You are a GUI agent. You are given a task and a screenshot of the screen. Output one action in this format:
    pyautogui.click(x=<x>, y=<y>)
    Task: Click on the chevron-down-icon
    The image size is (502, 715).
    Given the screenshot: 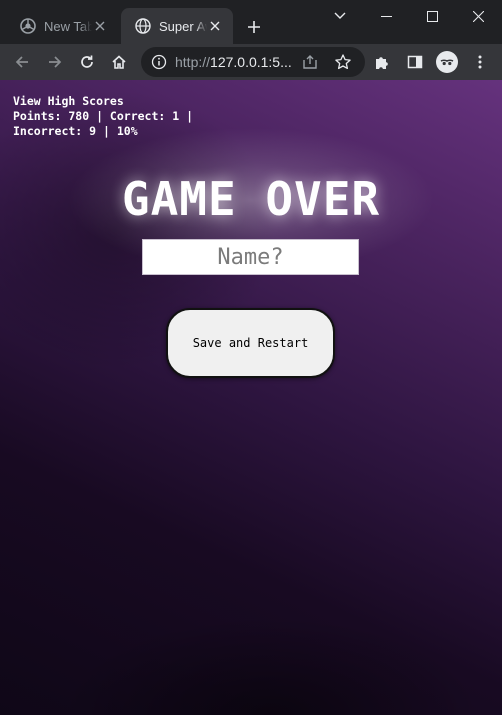 What is the action you would take?
    pyautogui.click(x=340, y=15)
    